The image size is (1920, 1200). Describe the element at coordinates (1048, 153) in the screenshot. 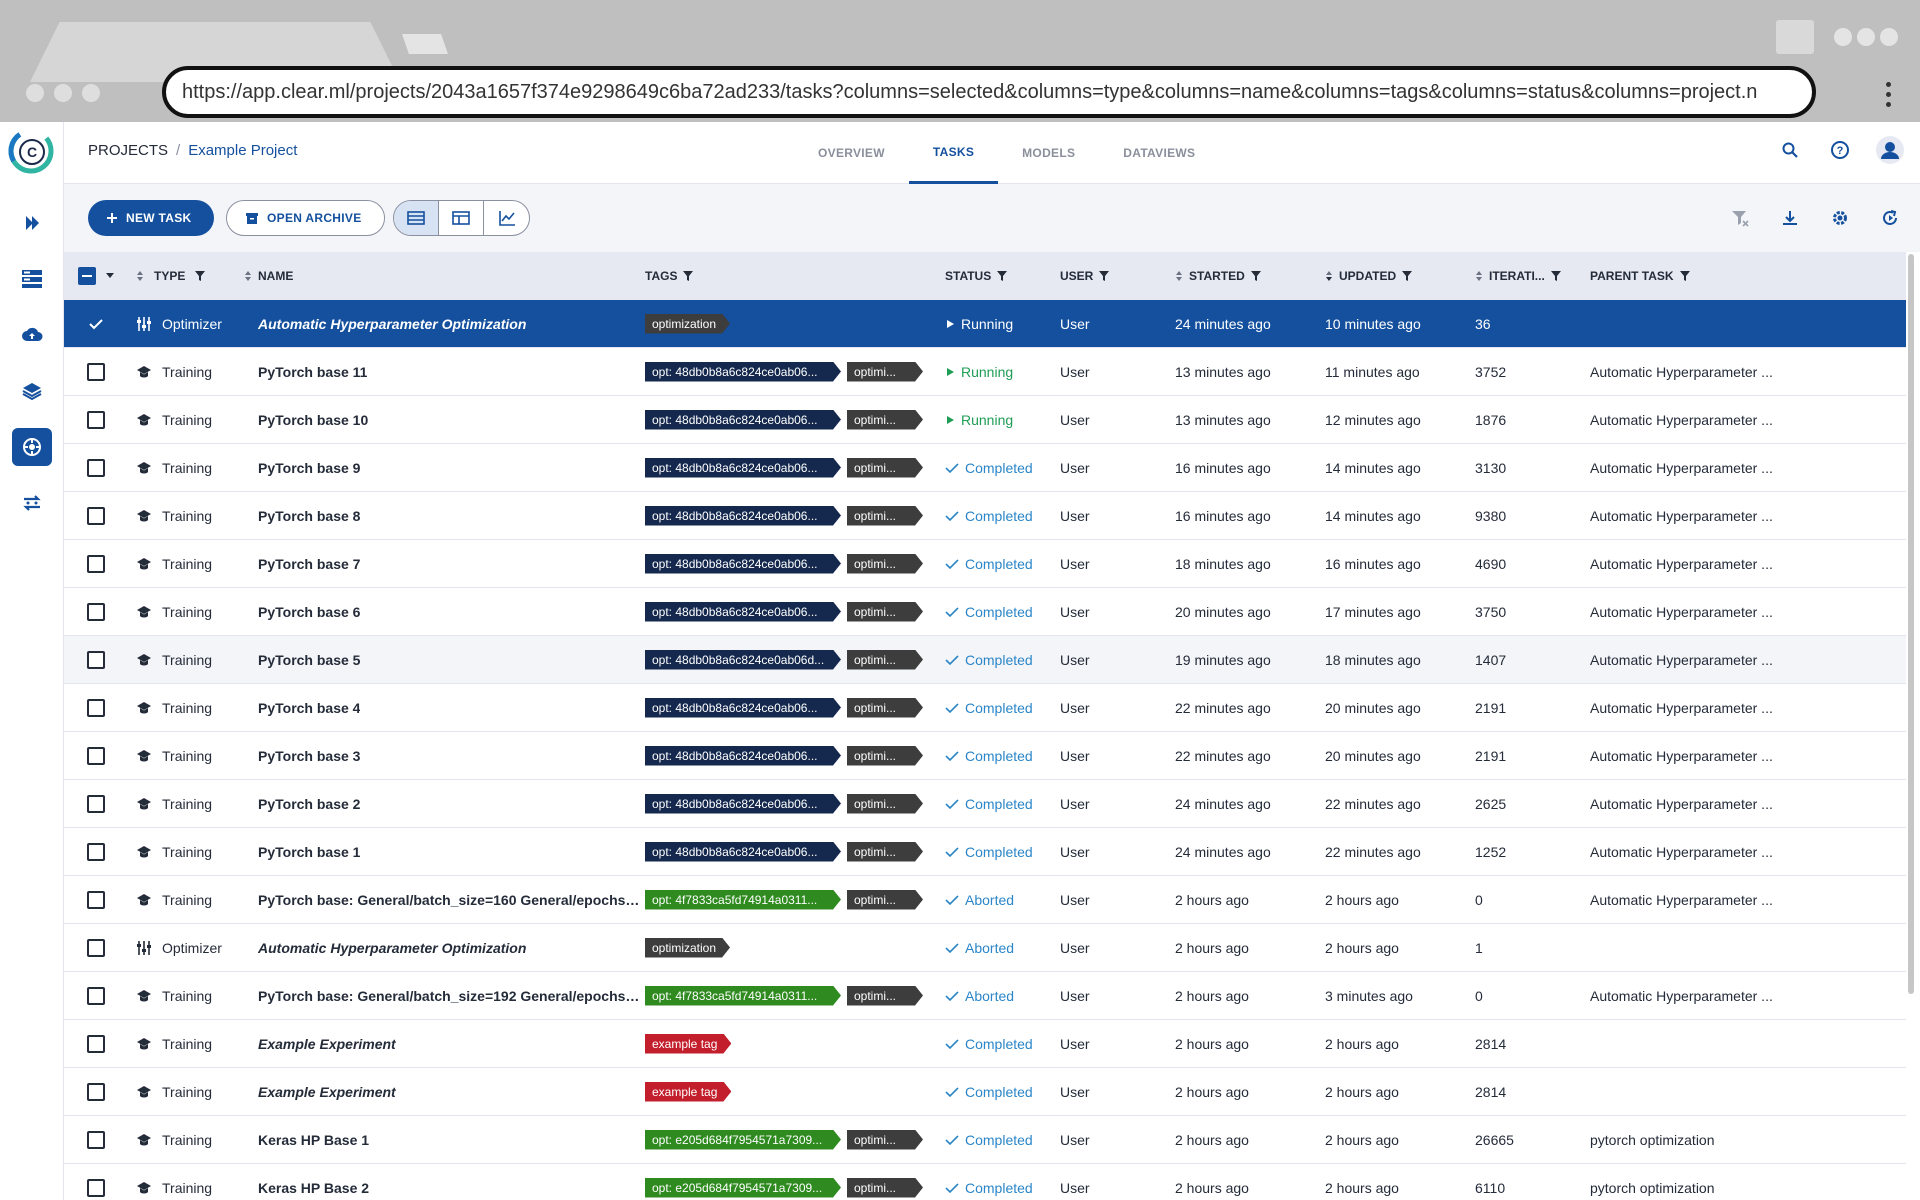

I see `tab-models: MODELS` at that location.